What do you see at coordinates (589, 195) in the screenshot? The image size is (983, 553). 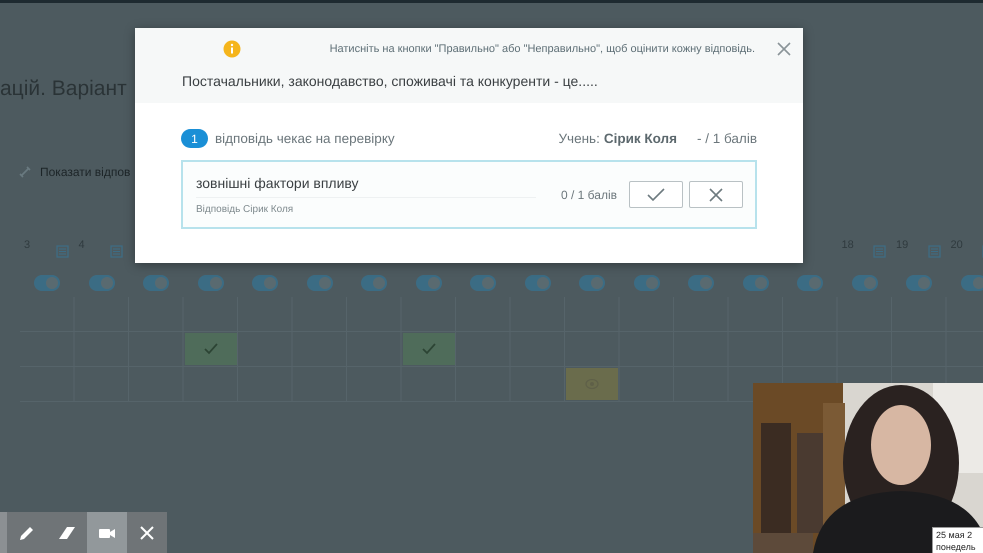 I see `answer-score: 0 / 1 балів` at bounding box center [589, 195].